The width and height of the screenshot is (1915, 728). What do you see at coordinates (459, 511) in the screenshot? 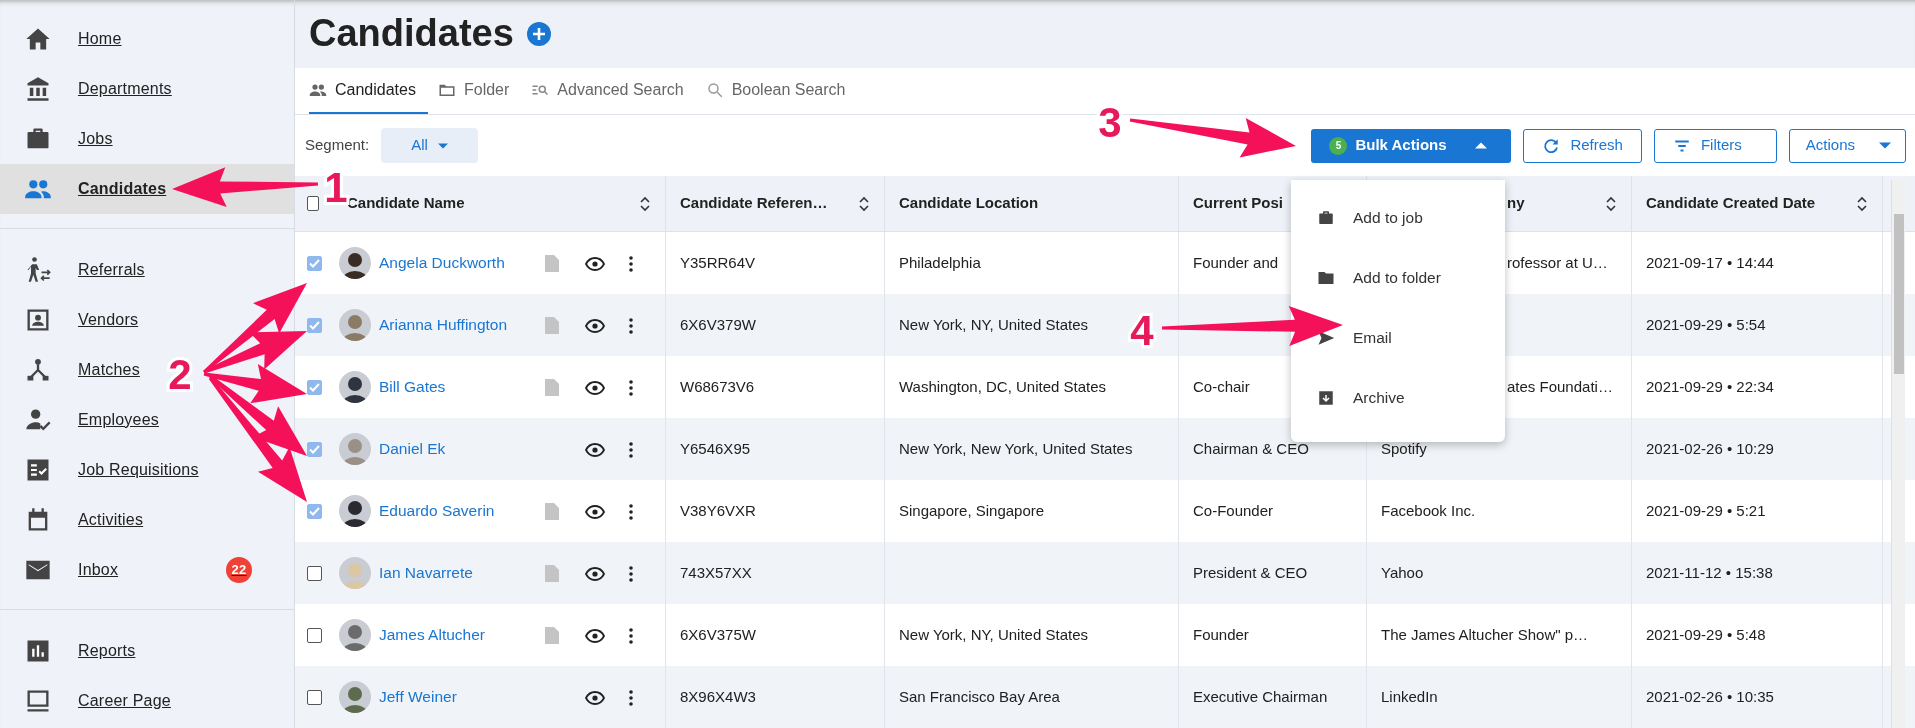
I see `candidate-link: Eduardo Saverin` at bounding box center [459, 511].